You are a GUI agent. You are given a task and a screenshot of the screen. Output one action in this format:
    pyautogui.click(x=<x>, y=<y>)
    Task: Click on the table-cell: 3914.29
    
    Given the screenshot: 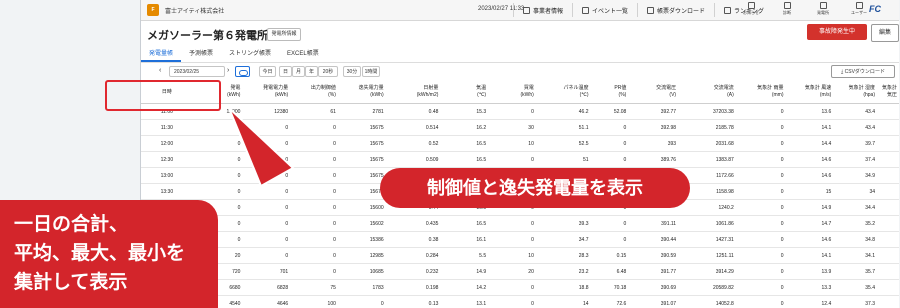 What is the action you would take?
    pyautogui.click(x=707, y=271)
    